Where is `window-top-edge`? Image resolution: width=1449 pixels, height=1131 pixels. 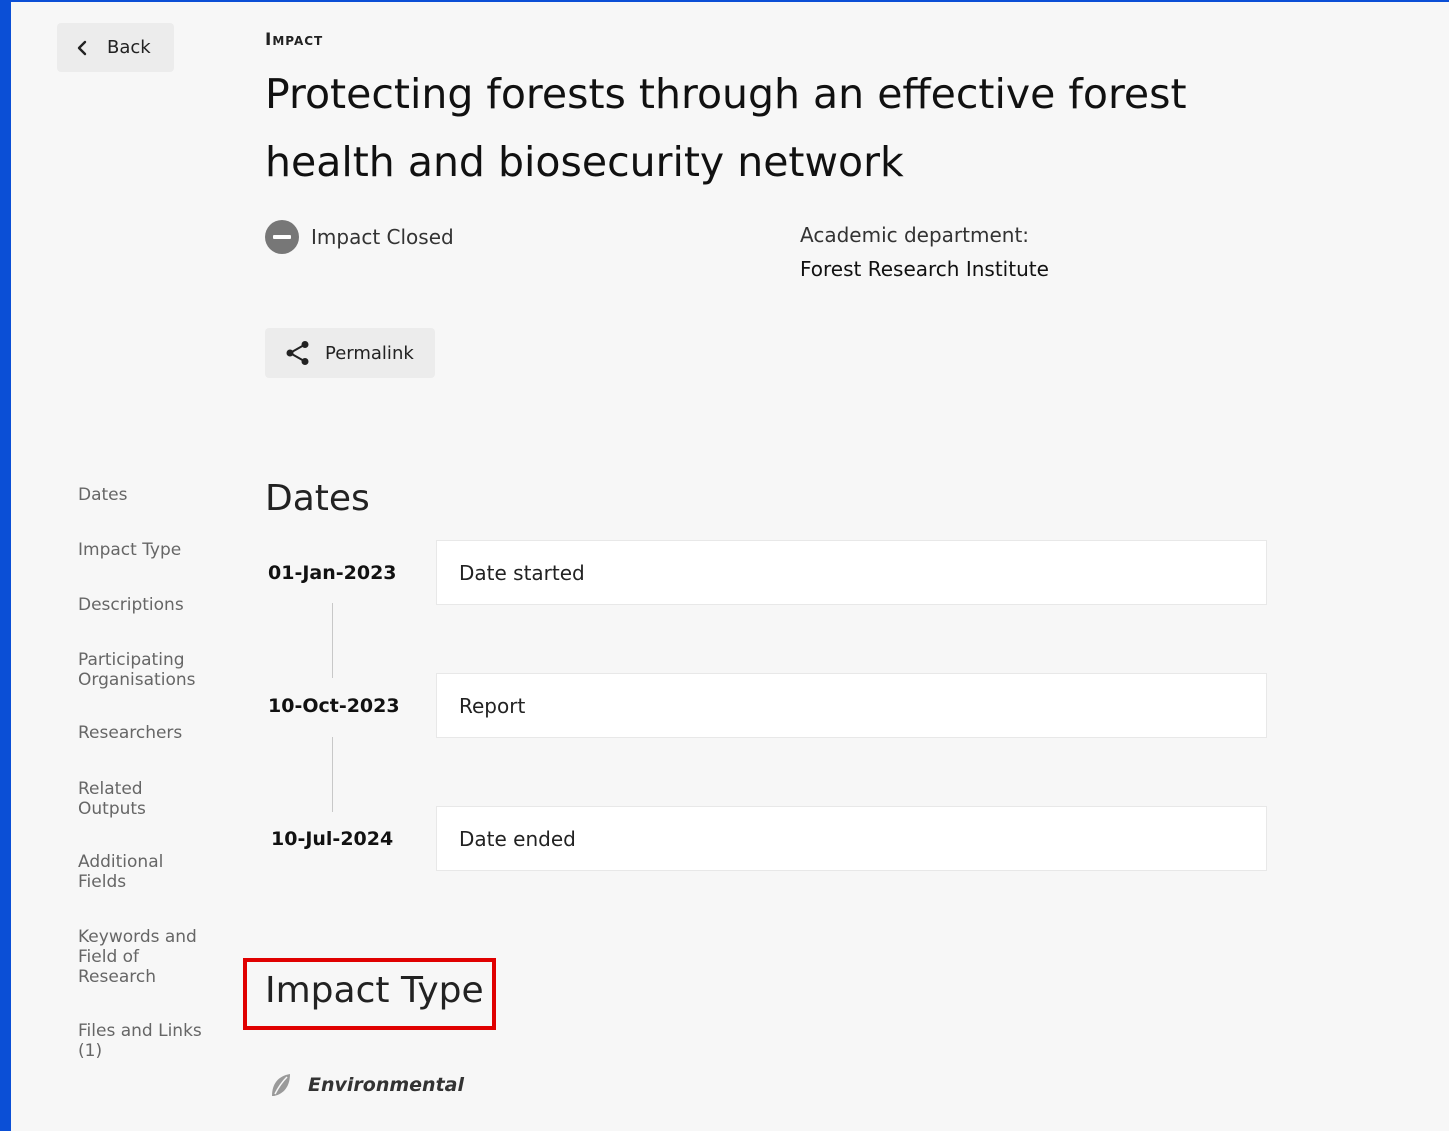
window-top-edge is located at coordinates (724, 1).